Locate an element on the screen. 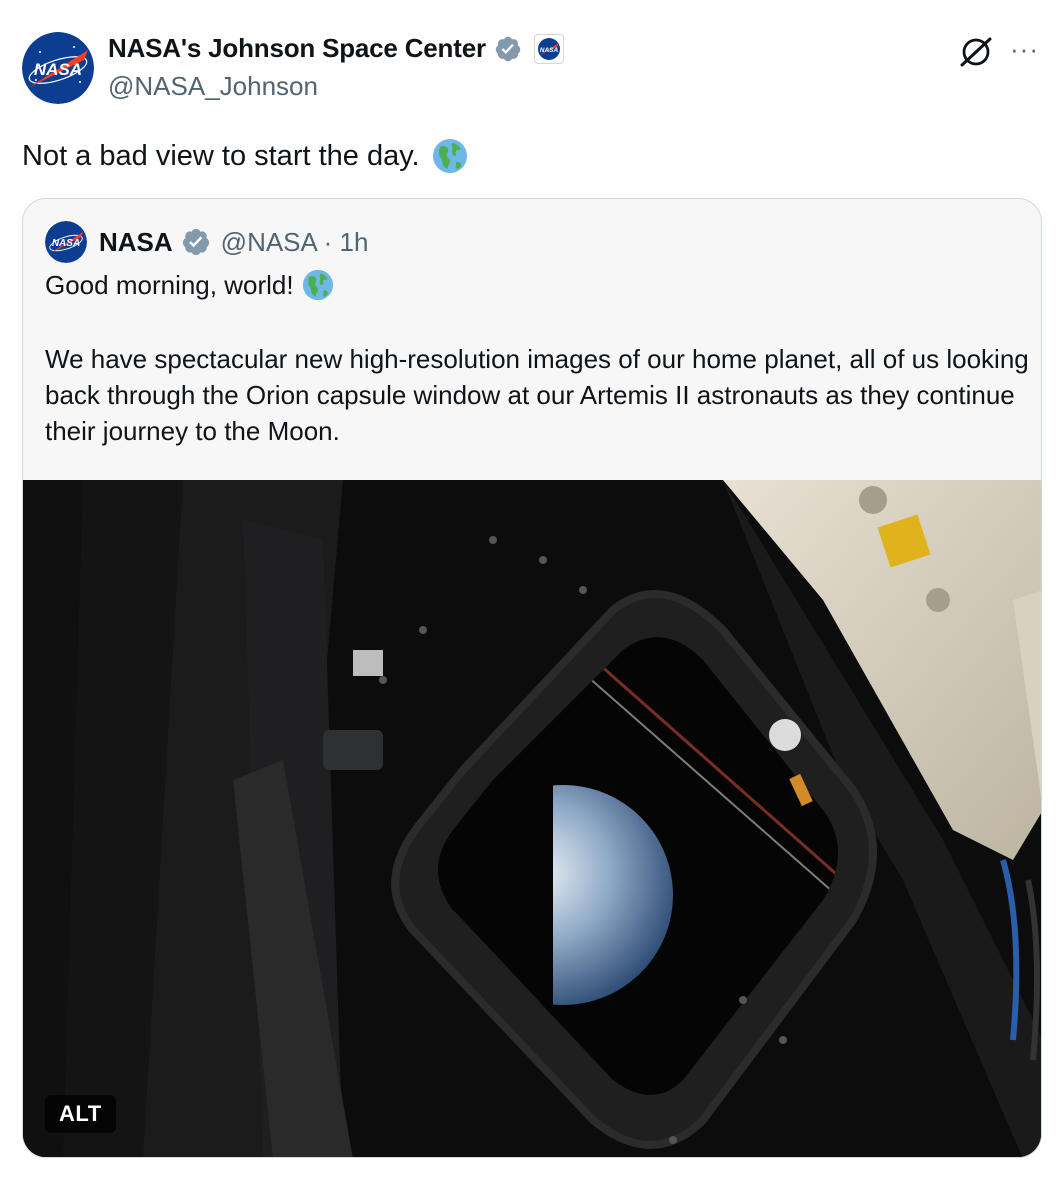 The height and width of the screenshot is (1180, 1060). author-avatar-text: NASA is located at coordinates (58, 69).